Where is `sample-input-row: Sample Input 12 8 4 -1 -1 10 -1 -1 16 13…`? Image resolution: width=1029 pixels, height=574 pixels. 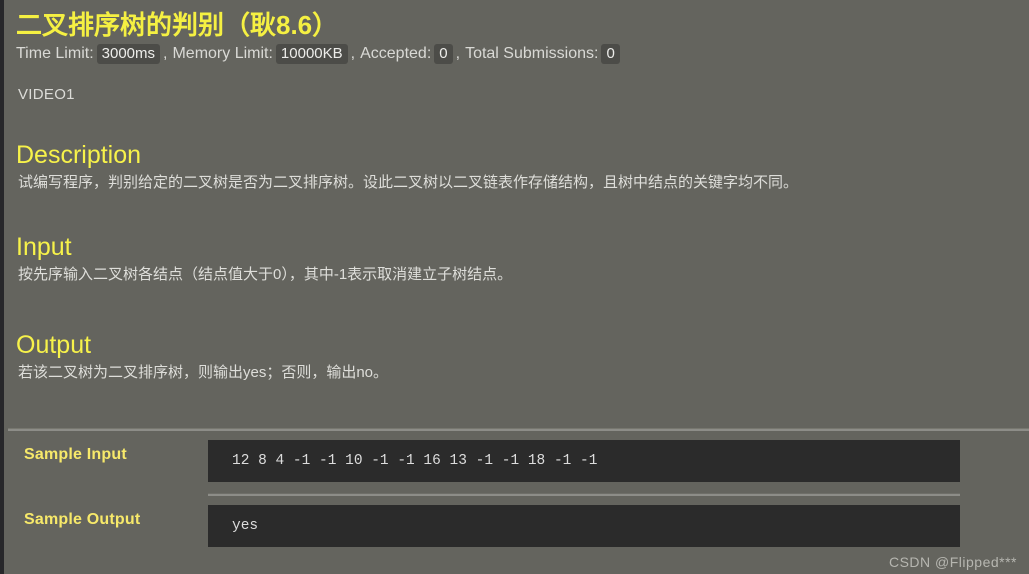
sample-input-row: Sample Input 12 8 4 -1 -1 10 -1 -1 16 13… is located at coordinates (516, 468).